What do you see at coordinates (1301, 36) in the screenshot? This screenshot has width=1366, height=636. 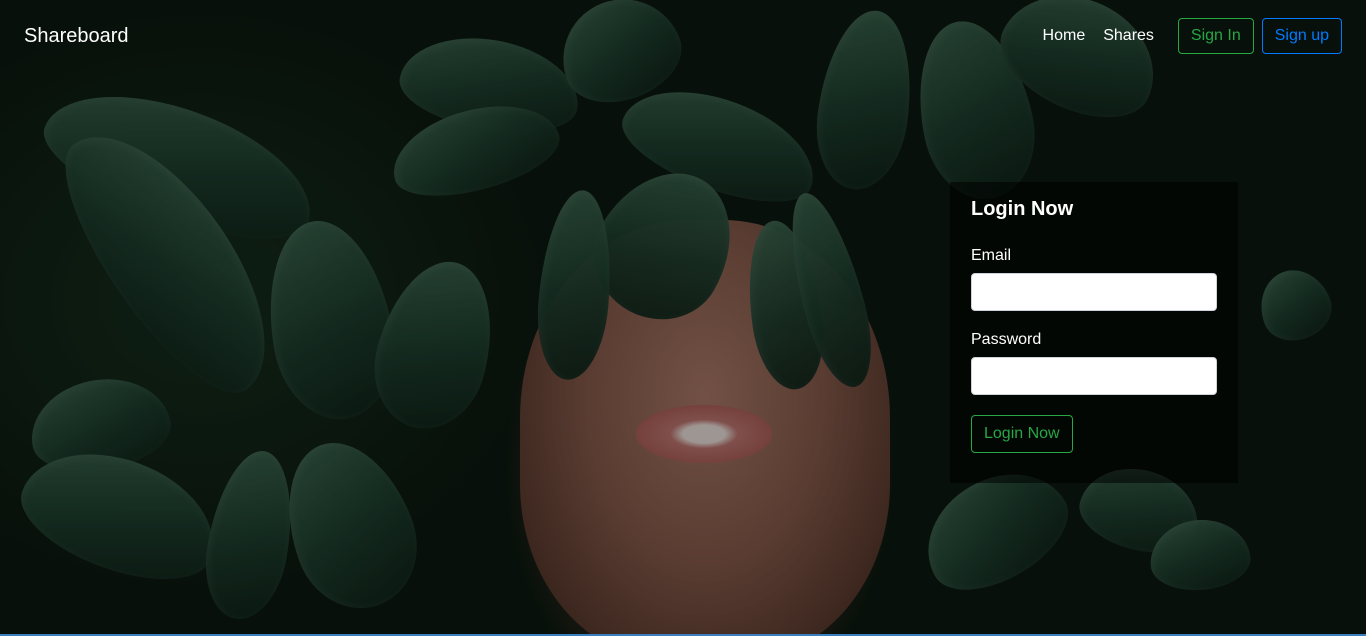 I see `sign-up-button: Sign up` at bounding box center [1301, 36].